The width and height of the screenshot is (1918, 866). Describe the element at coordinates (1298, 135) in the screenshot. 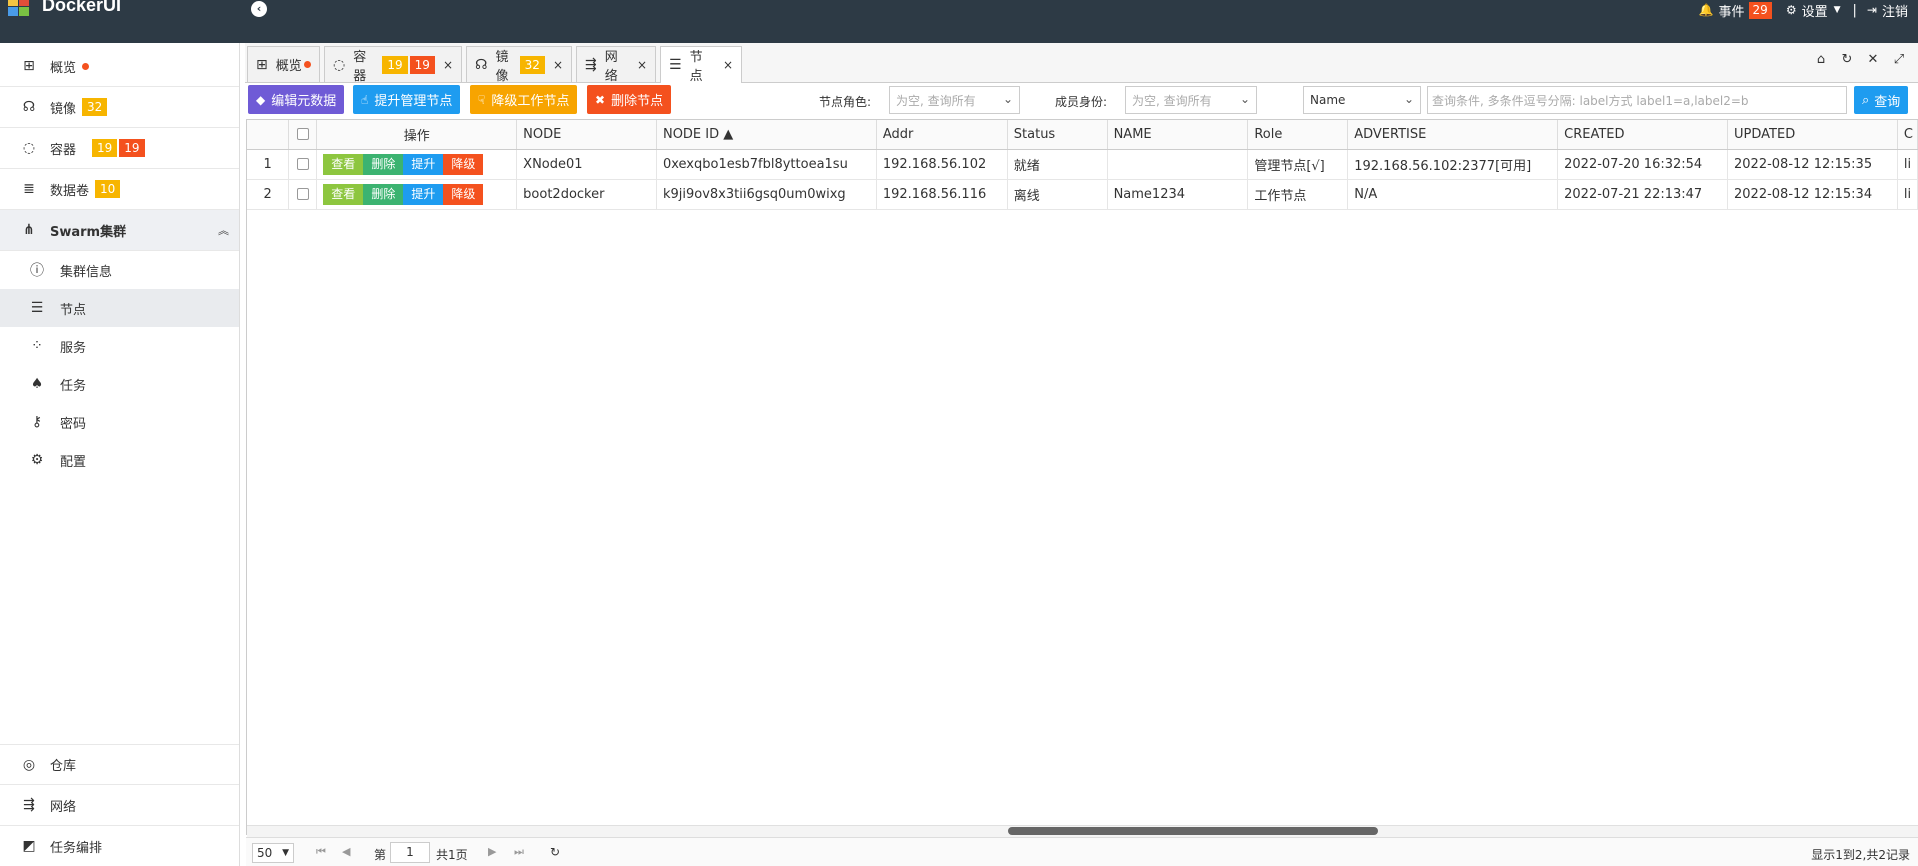

I see `column-header-role: Role` at that location.